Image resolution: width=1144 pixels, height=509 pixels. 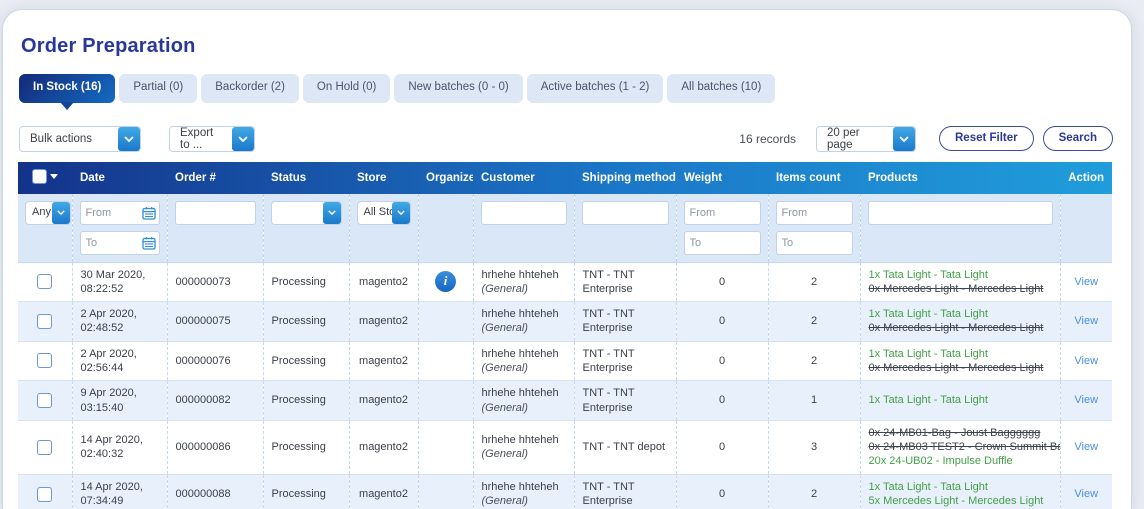 I want to click on store-cell: magento2, so click(x=383, y=322).